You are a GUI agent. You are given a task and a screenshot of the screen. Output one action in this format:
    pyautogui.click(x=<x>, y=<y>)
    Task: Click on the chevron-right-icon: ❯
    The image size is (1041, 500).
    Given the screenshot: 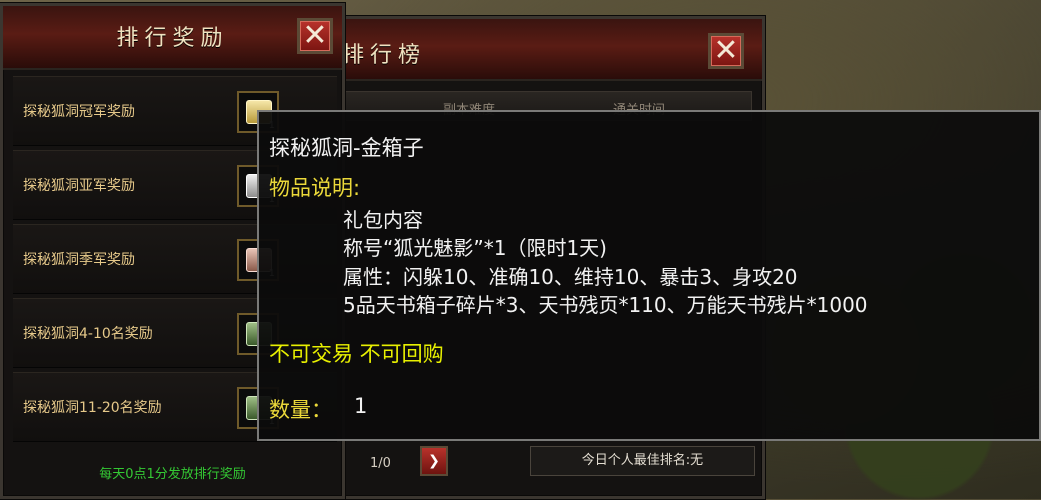 What is the action you would take?
    pyautogui.click(x=434, y=461)
    